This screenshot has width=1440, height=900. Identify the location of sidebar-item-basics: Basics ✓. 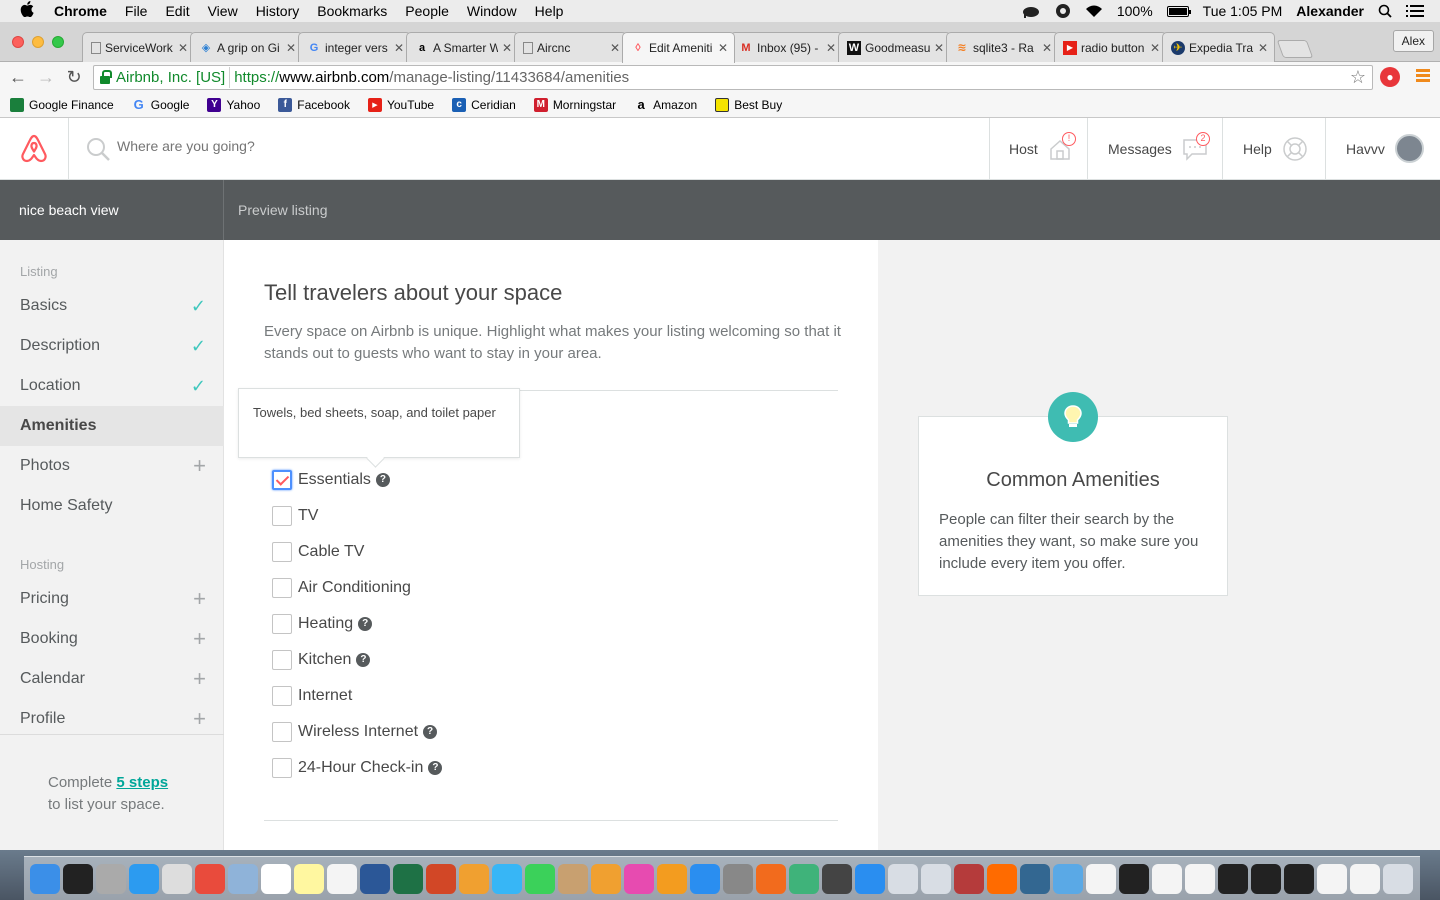
(112, 306).